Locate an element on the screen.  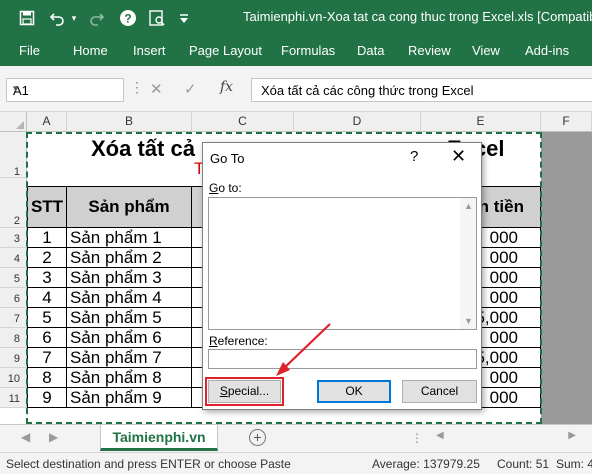
row-header-2: 2 is located at coordinates (13, 203).